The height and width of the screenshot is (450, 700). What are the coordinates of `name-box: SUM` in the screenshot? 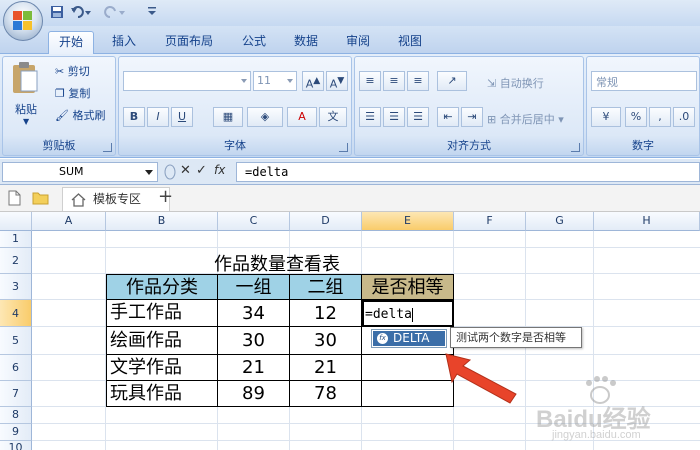 It's located at (80, 172).